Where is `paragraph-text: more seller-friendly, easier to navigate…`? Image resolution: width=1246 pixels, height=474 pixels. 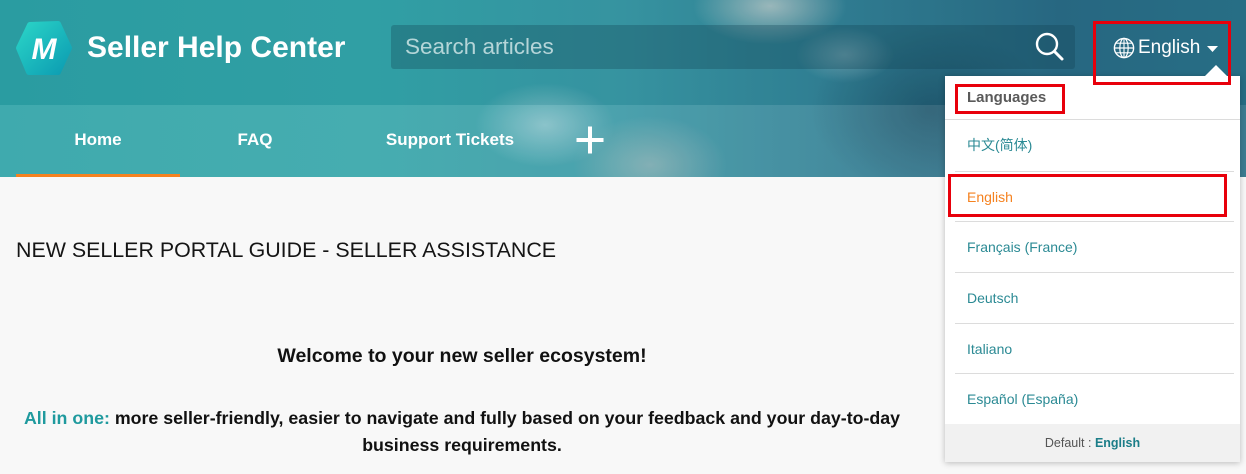 paragraph-text: more seller-friendly, easier to navigate… is located at coordinates (507, 418).